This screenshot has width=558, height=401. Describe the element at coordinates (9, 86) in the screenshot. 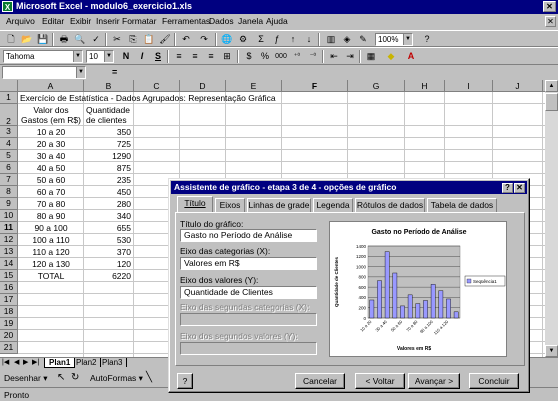

I see `select-all-corner` at that location.